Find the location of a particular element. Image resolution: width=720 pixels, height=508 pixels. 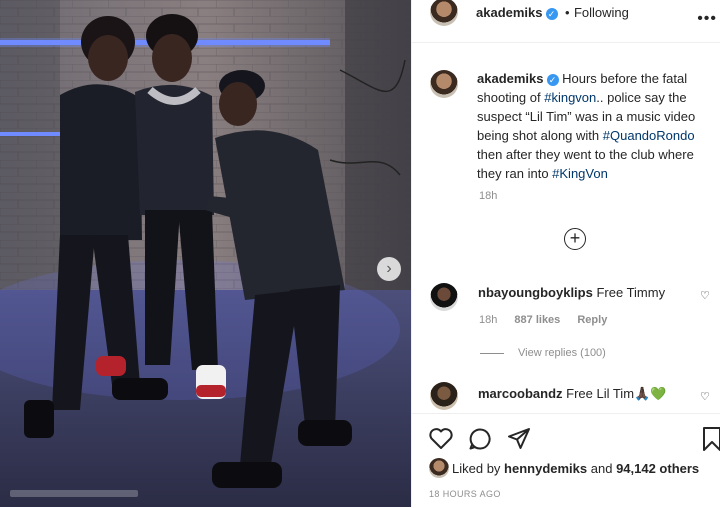

comment-1-time: 18h is located at coordinates (488, 320).